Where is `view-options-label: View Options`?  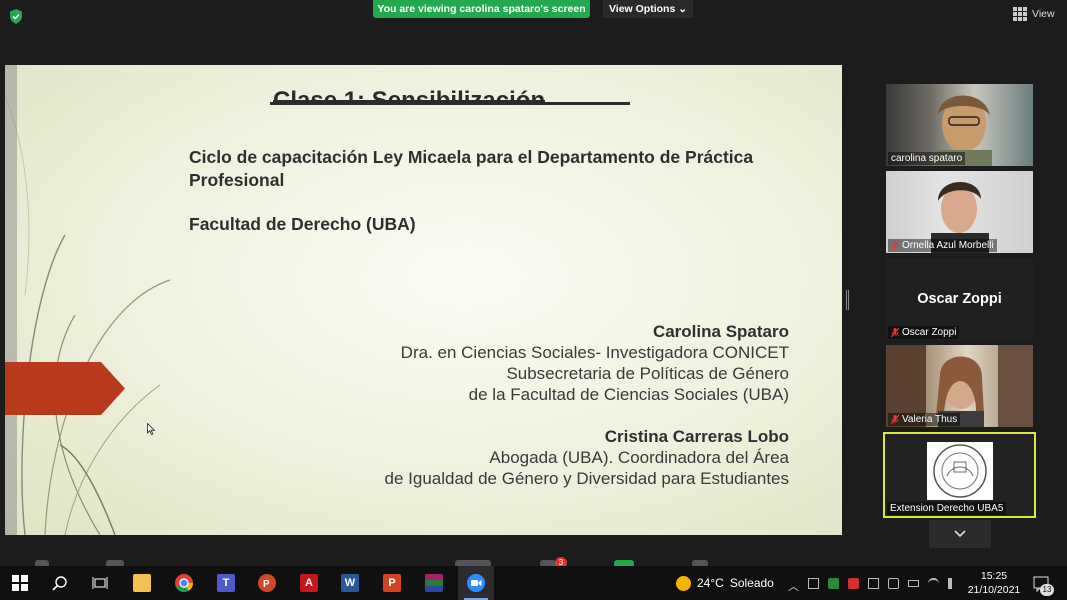 view-options-label: View Options is located at coordinates (642, 9).